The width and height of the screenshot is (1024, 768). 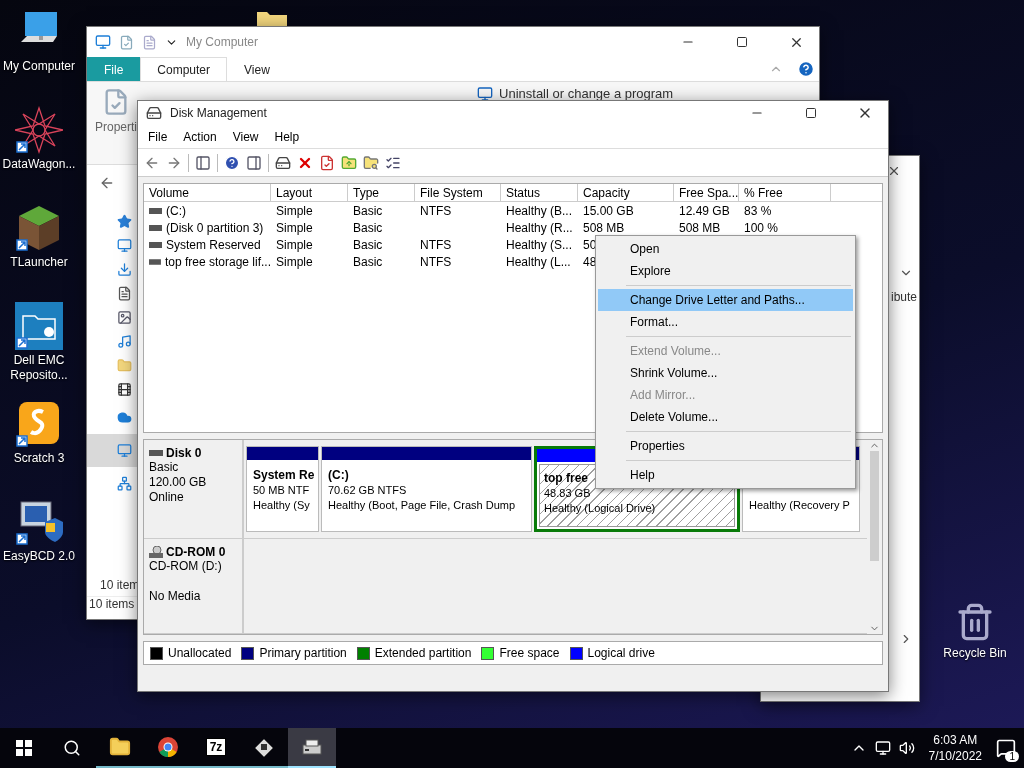 What do you see at coordinates (338, 475) in the screenshot?
I see `partition-name: (C:)` at bounding box center [338, 475].